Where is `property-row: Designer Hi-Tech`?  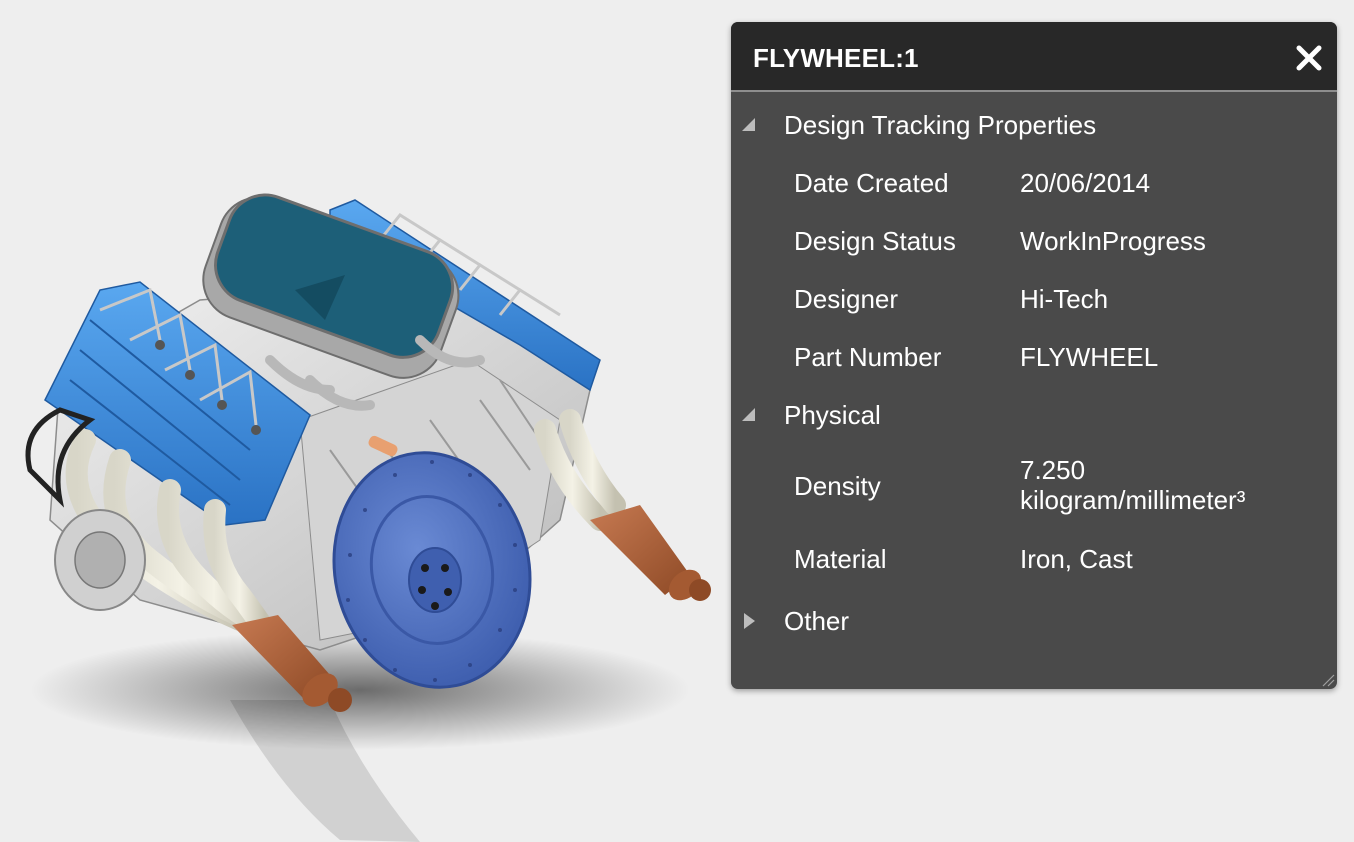
property-row: Designer Hi-Tech is located at coordinates (1034, 299).